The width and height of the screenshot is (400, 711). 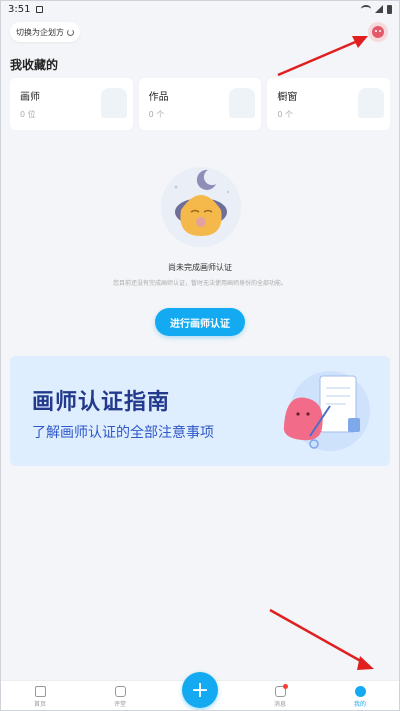 I want to click on empty-state-subtitle: 您目前还没有完成画师认证，暂时无法使用画师身份的全部功能。, so click(x=199, y=283).